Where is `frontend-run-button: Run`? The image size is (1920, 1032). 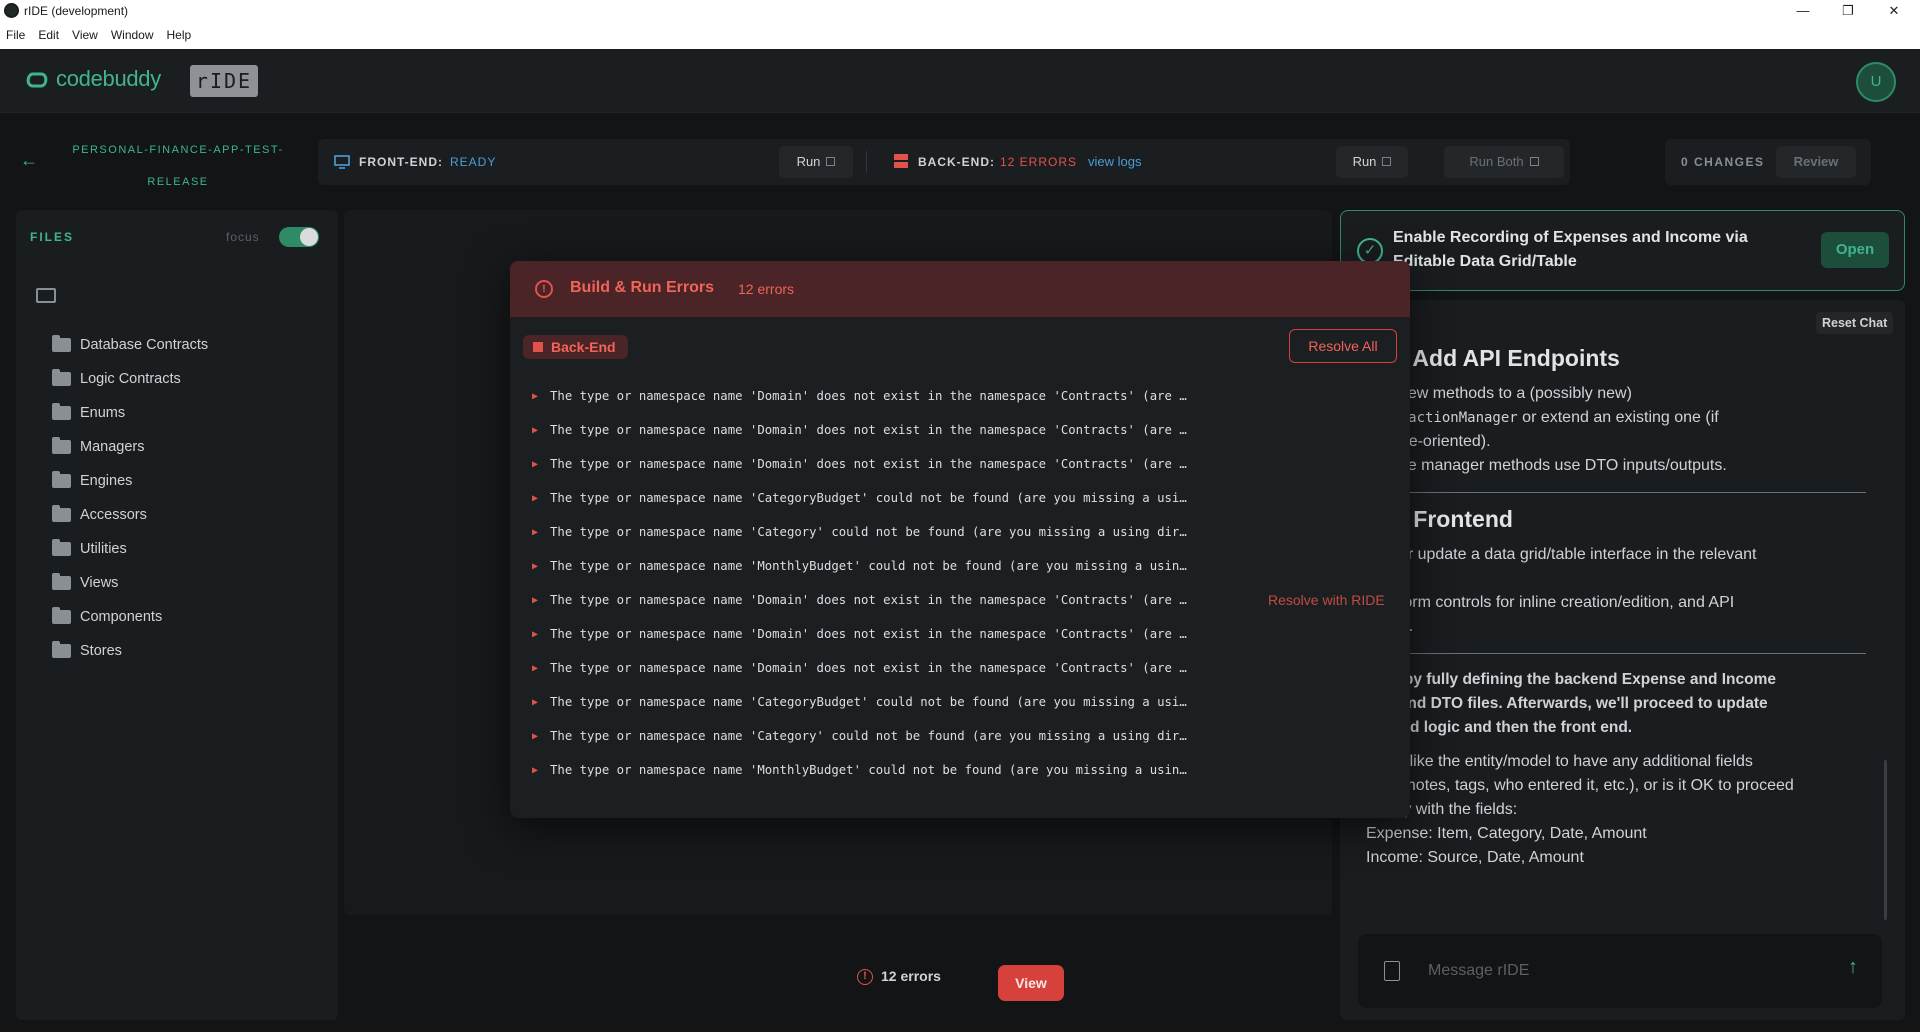
frontend-run-button: Run is located at coordinates (816, 162).